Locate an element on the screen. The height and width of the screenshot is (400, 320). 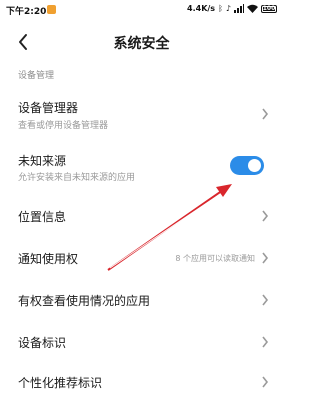
network-speed: 4.4K/s is located at coordinates (201, 8).